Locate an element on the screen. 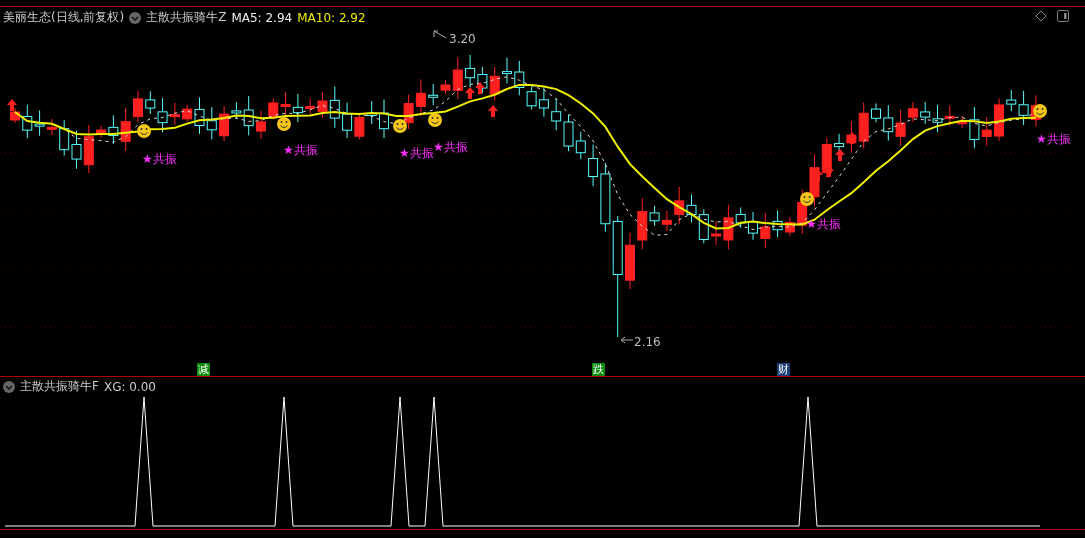 This screenshot has height=538, width=1085. high-price-label: 3.20 is located at coordinates (462, 39).